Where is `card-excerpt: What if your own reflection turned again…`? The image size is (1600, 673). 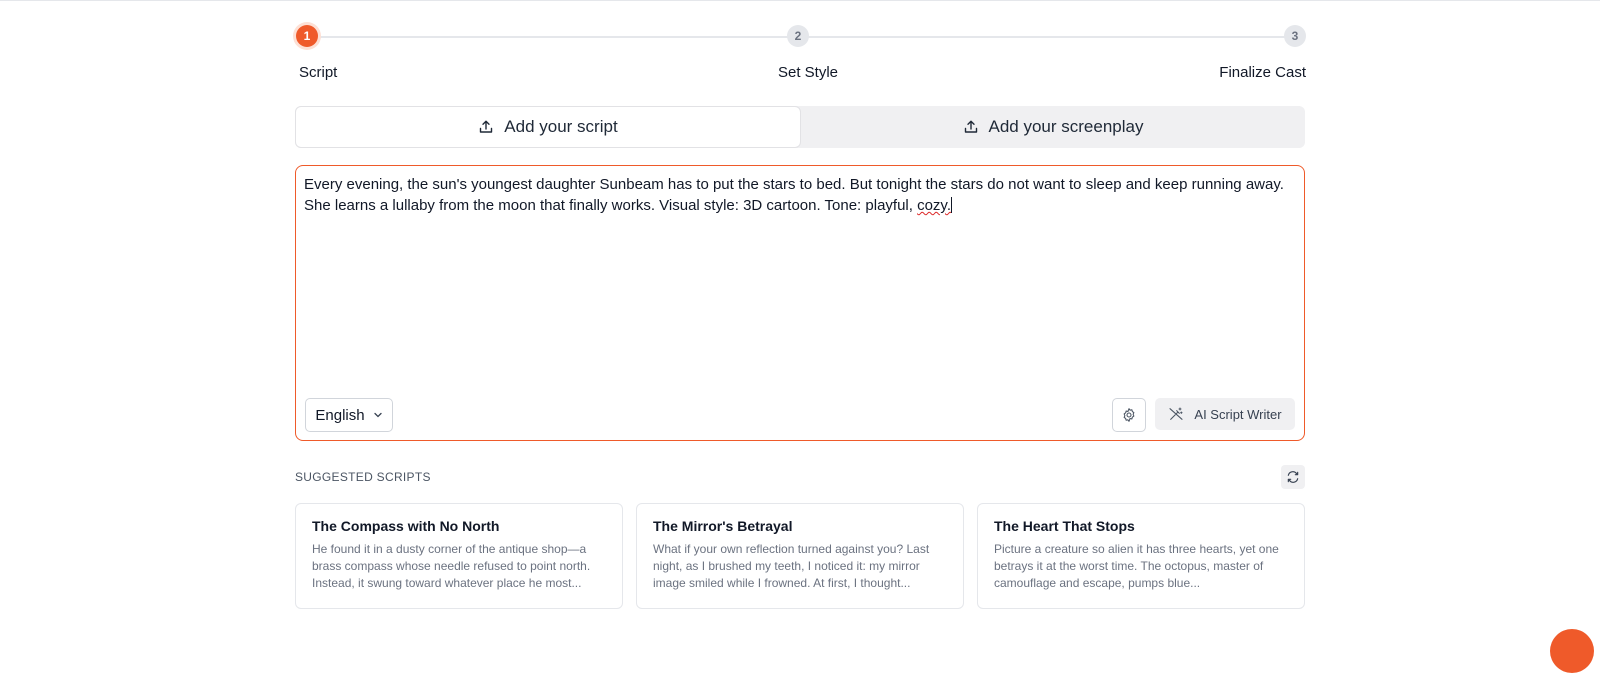 card-excerpt: What if your own reflection turned again… is located at coordinates (791, 566).